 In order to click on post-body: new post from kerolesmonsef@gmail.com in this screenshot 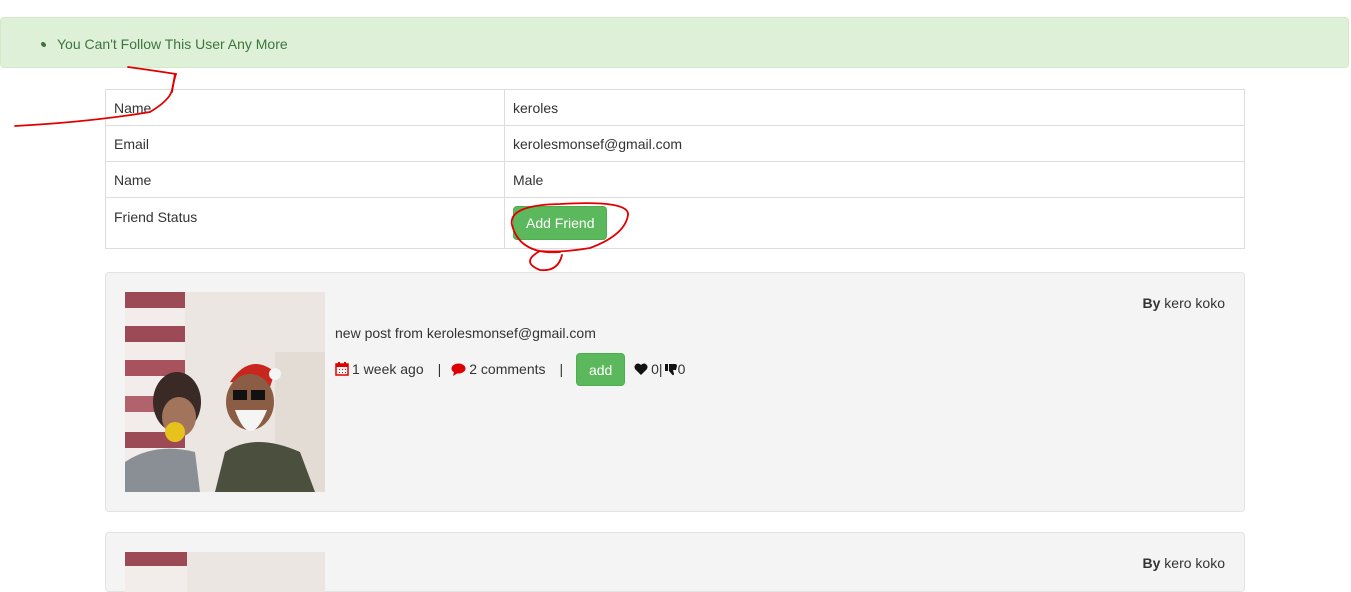, I will do `click(465, 333)`.